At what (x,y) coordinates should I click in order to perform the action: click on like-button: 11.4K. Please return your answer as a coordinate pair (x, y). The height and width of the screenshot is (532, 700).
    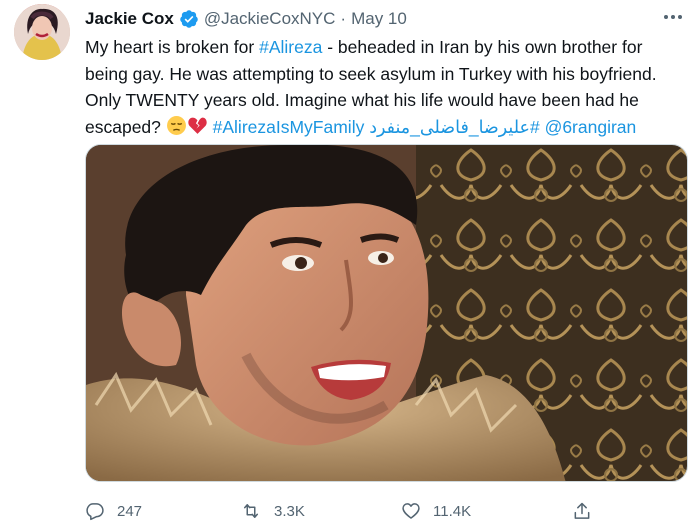
    Looking at the image, I should click on (436, 511).